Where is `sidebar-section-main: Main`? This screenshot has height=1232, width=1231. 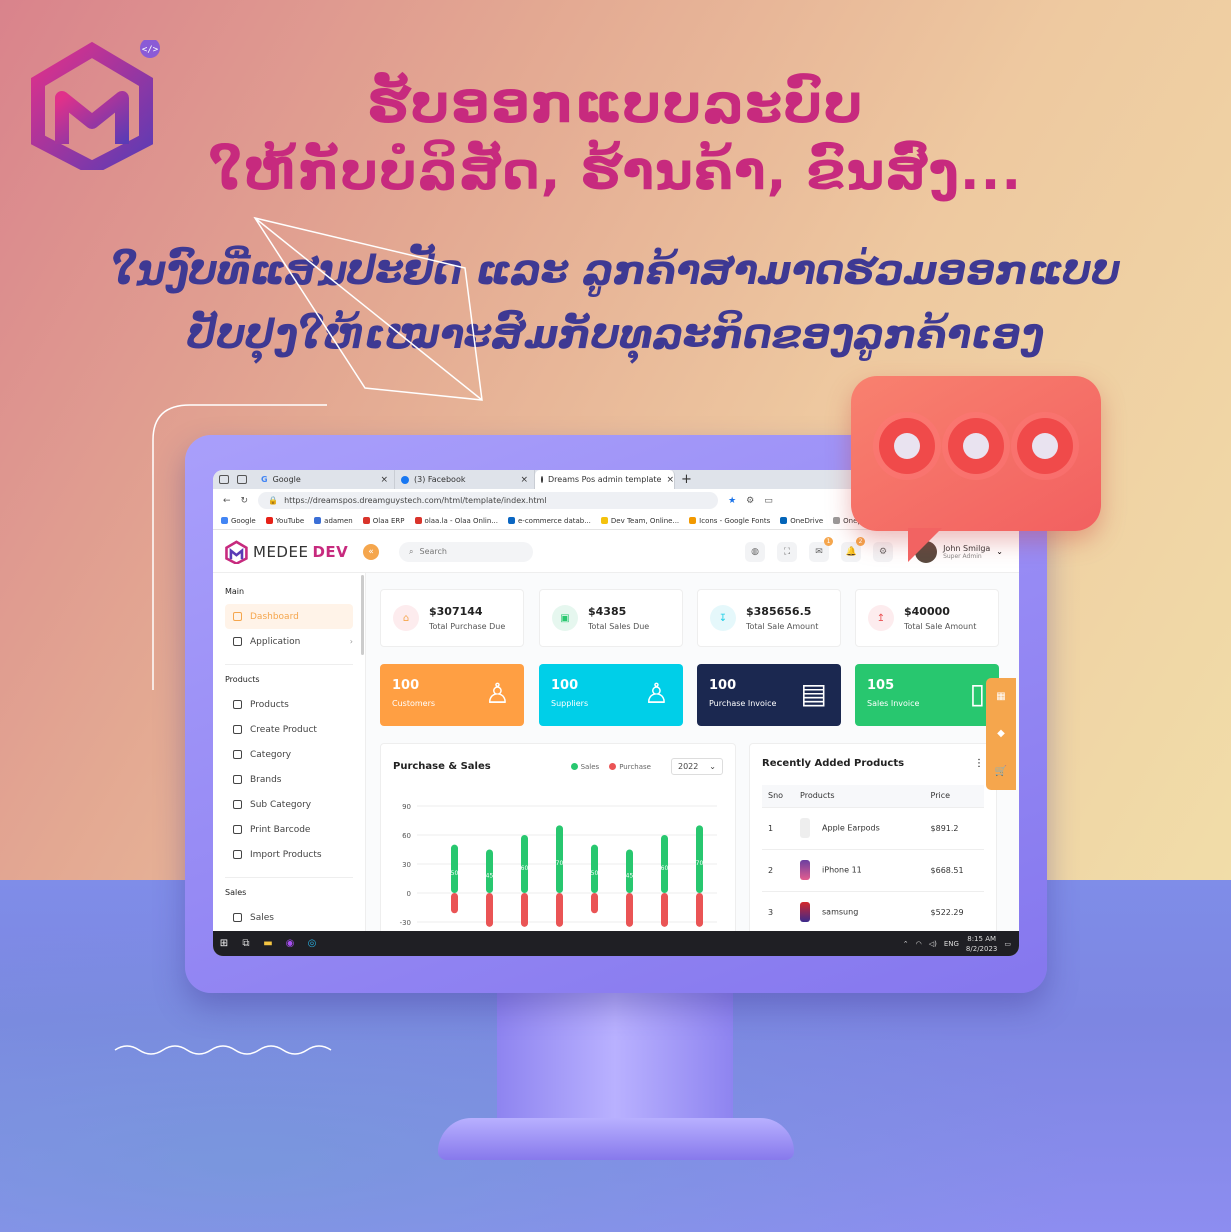
sidebar-section-main: Main is located at coordinates (235, 591).